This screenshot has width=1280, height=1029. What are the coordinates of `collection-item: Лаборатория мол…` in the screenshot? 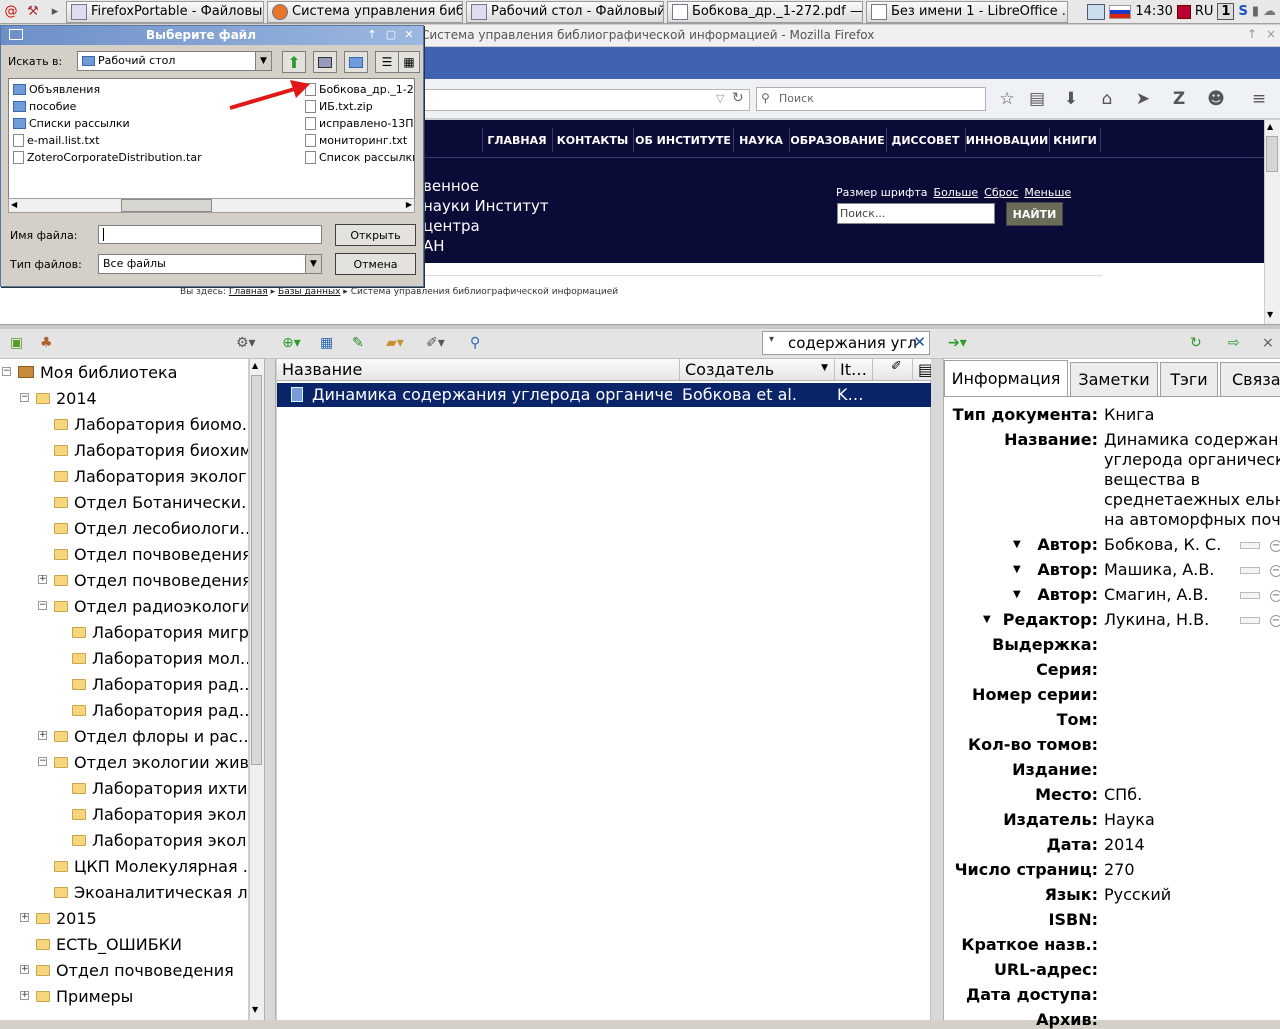 It's located at (160, 658).